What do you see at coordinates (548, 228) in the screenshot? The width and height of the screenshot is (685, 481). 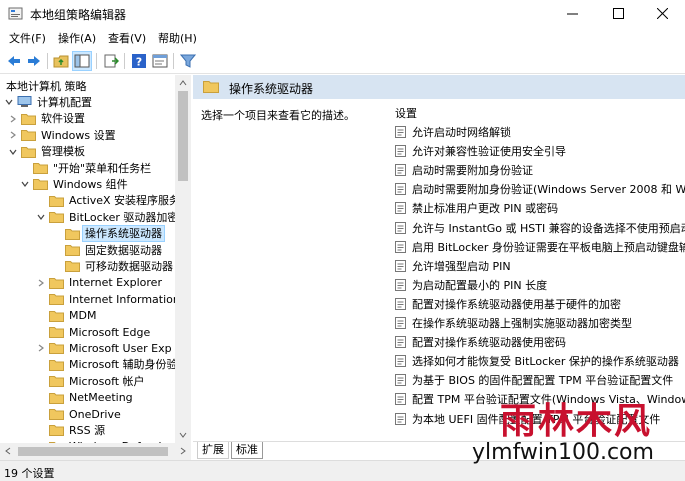 I see `setting-label: 允许与 InstantGo 或 HSTI 兼容的设备选择不使用预启动 PIN` at bounding box center [548, 228].